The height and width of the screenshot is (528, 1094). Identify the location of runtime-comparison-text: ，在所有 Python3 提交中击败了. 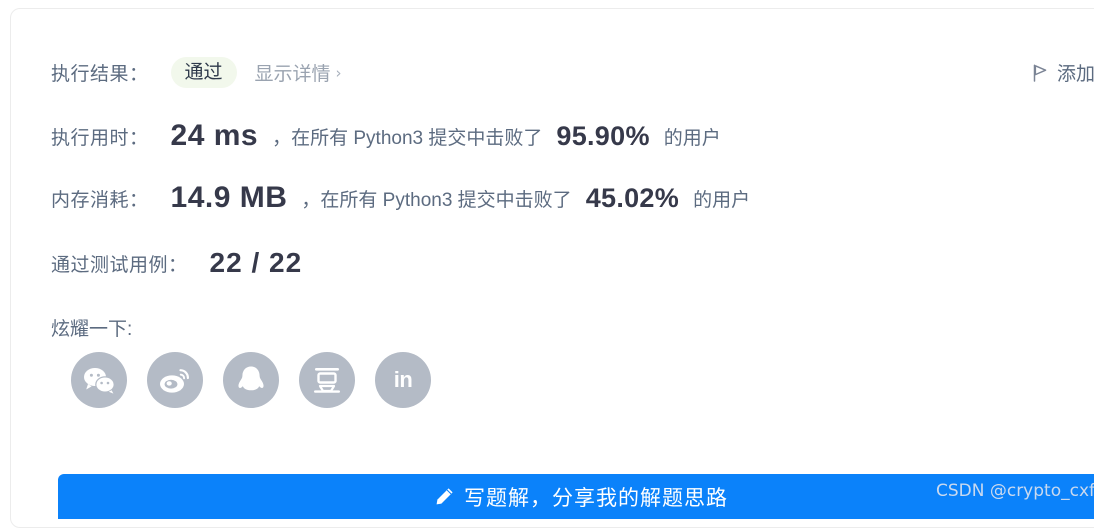
(407, 138).